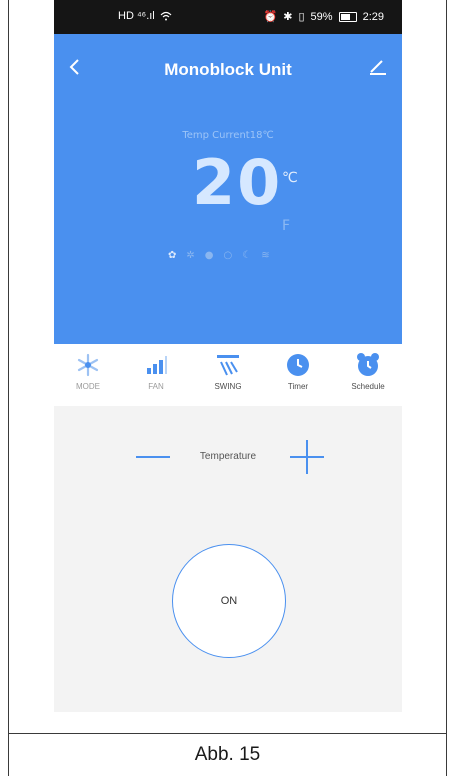 This screenshot has width=454, height=776. I want to click on gear-icon: ✿, so click(172, 255).